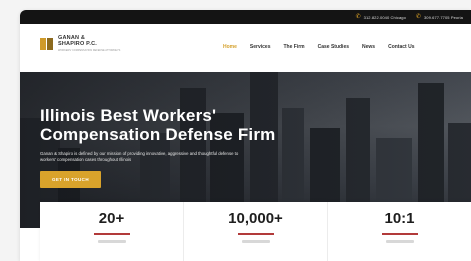 The image size is (471, 261). I want to click on hero-title-line1: Illinois Best Workers', so click(128, 115).